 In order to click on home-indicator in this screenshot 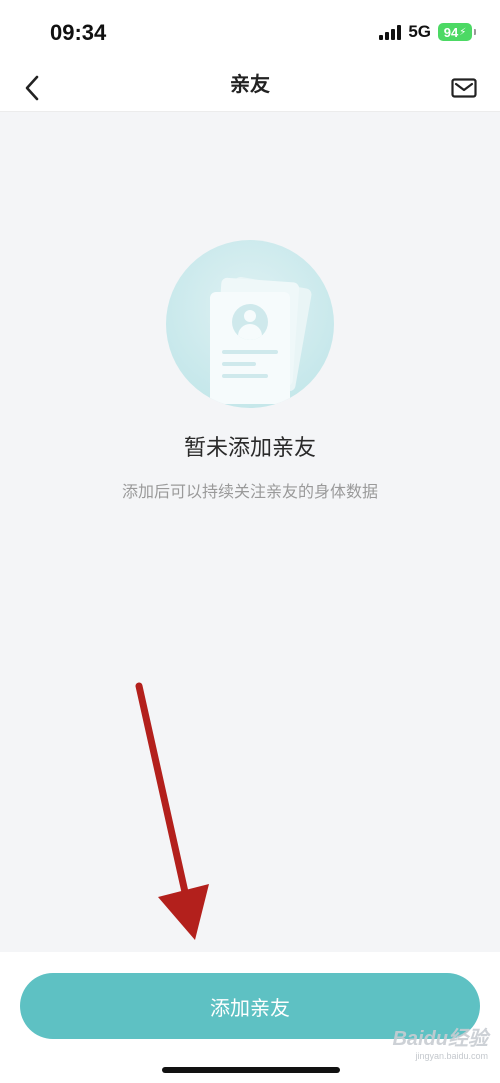, I will do `click(251, 1070)`.